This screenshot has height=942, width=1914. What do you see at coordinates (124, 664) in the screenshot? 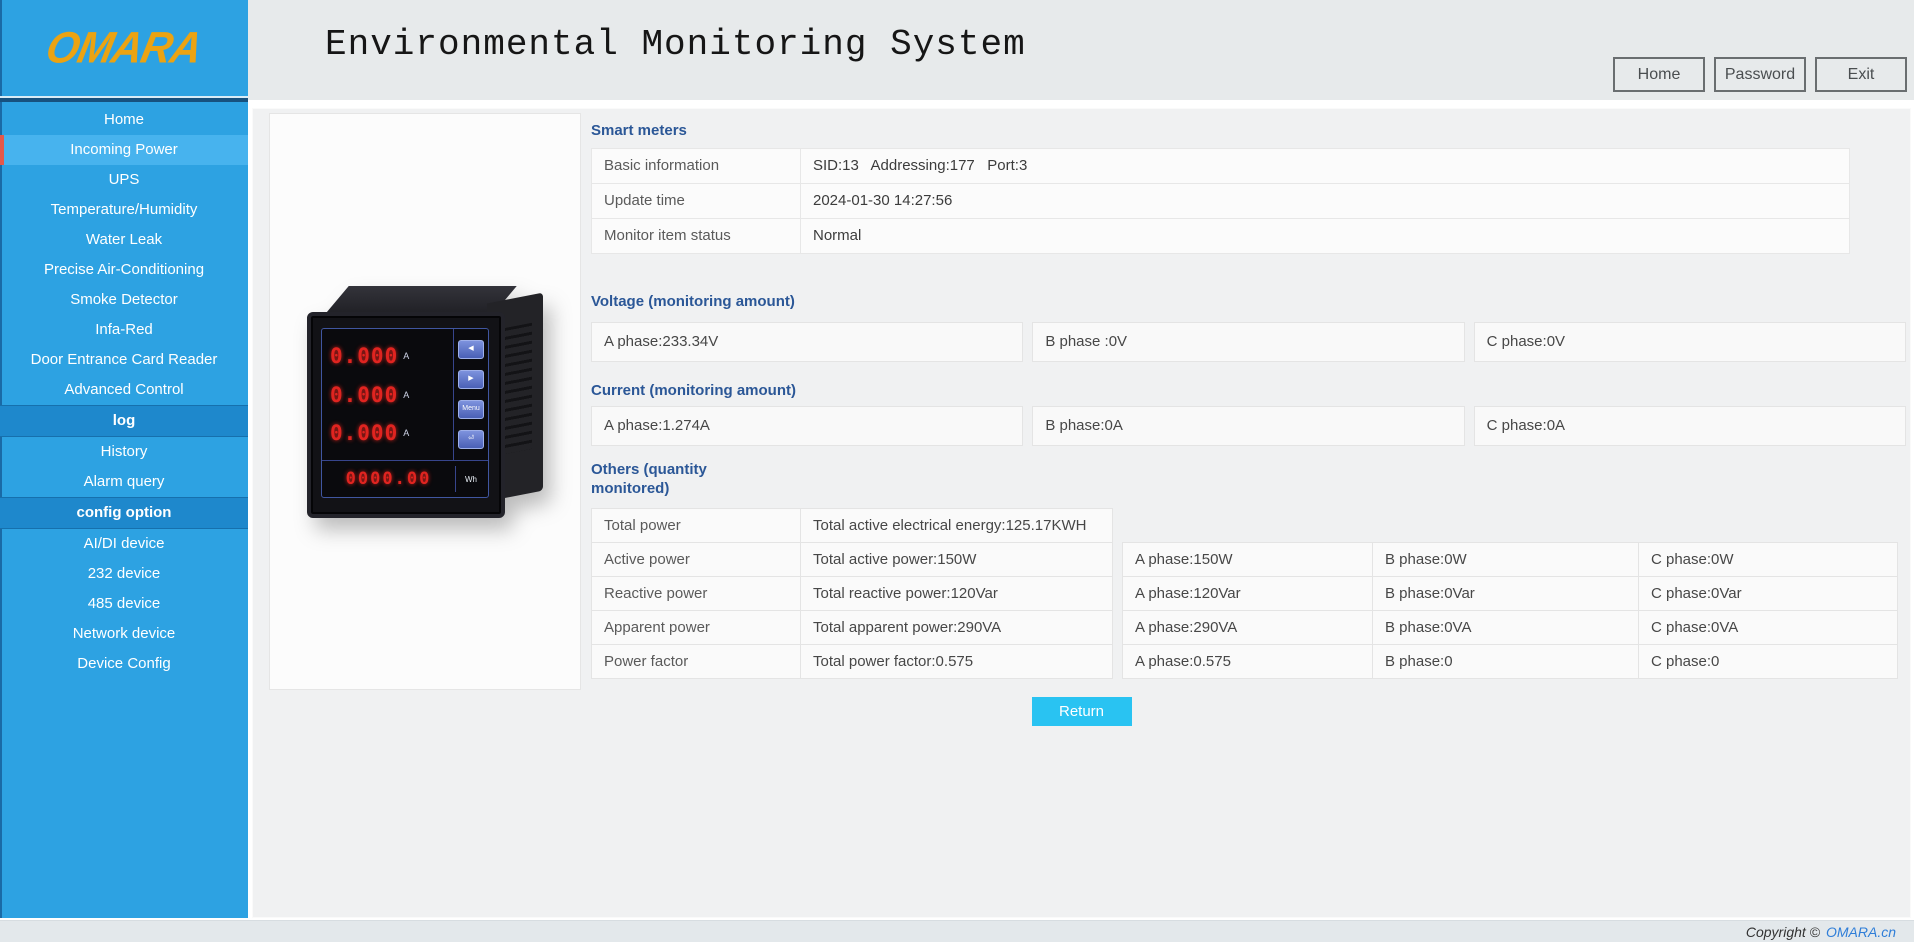
I see `sidebar-item-device-config: Device Config` at bounding box center [124, 664].